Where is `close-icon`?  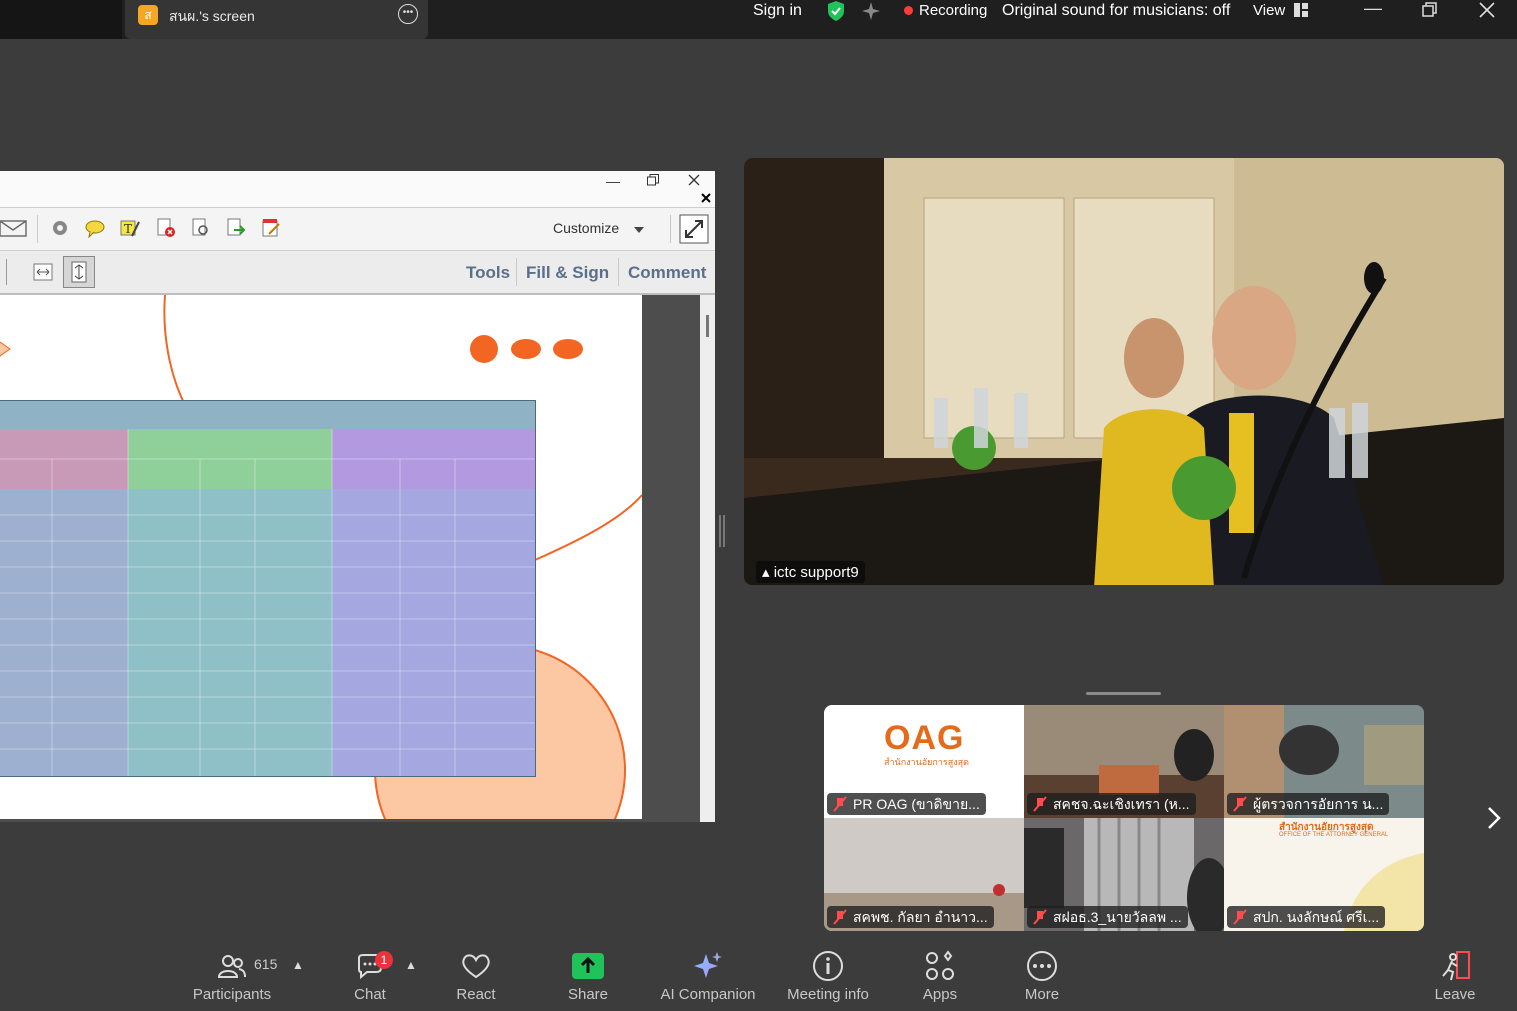
close-icon is located at coordinates (1487, 10).